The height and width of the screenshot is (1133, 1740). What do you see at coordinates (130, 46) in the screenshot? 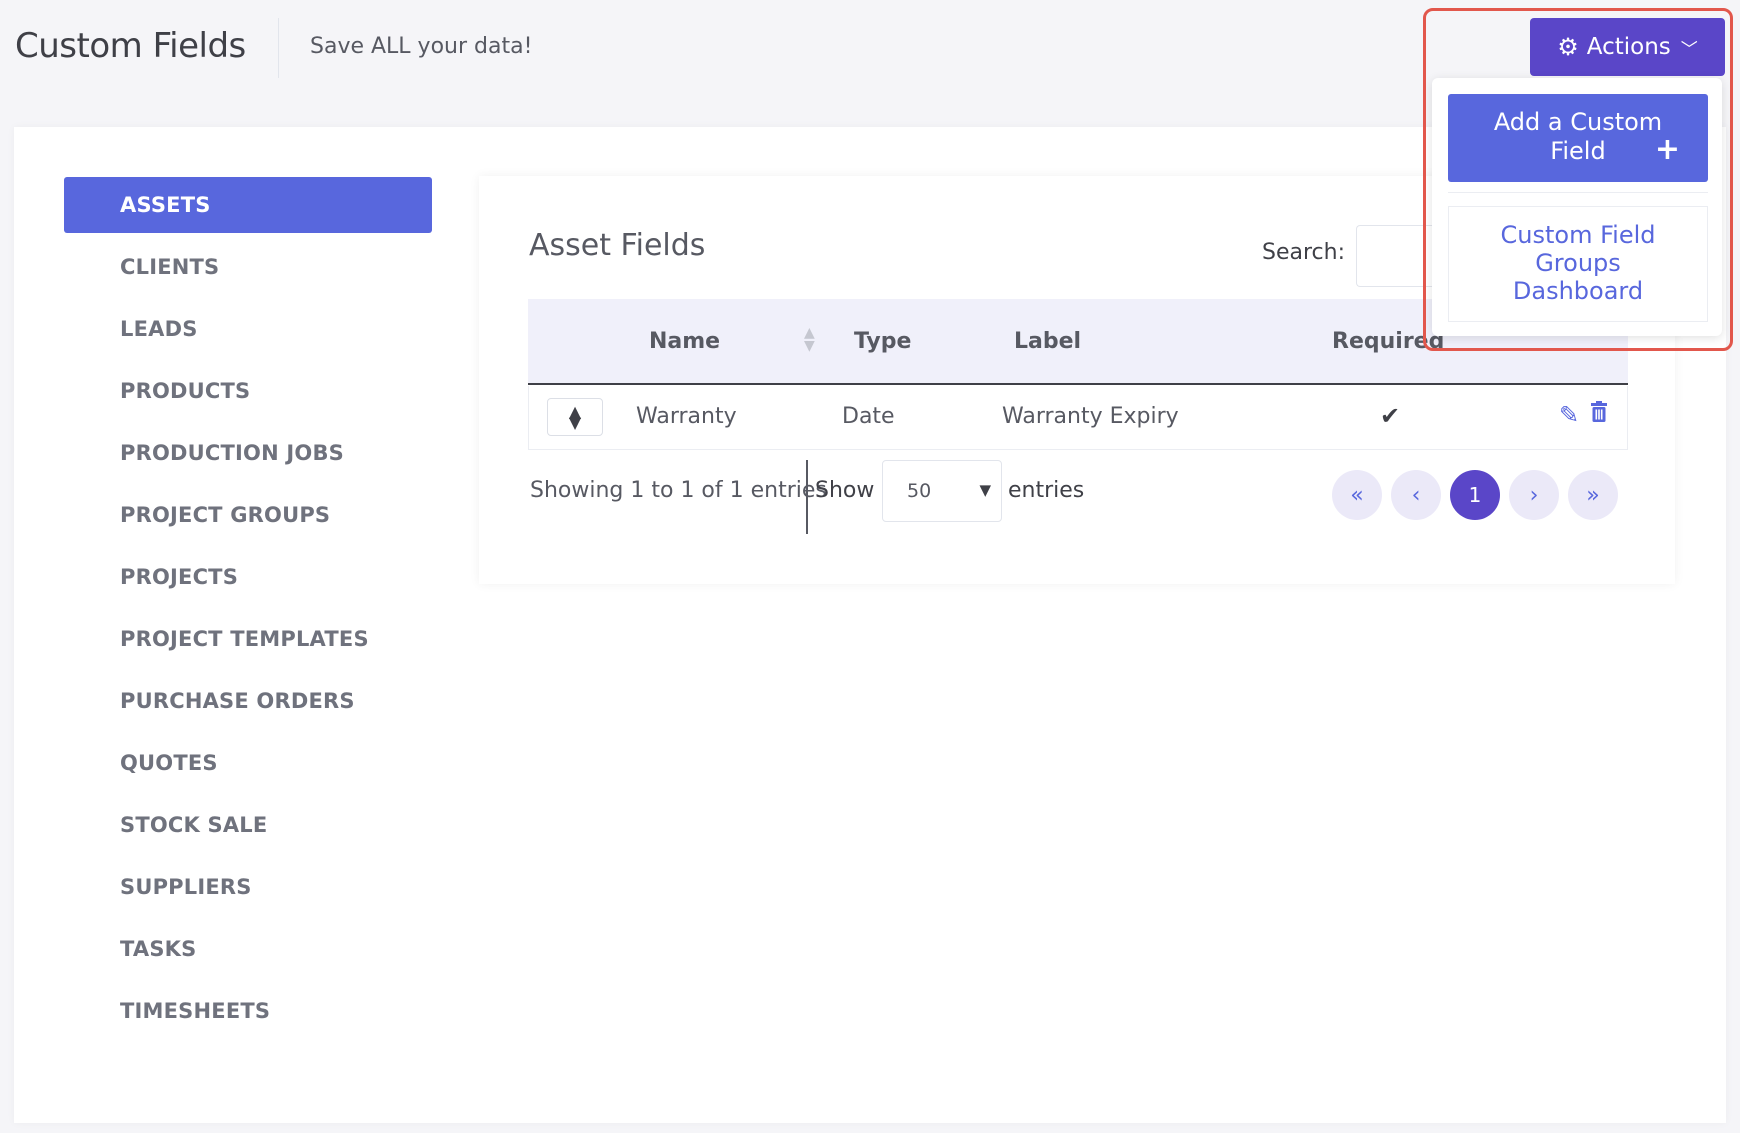
I see `page-title: Custom Fields` at bounding box center [130, 46].